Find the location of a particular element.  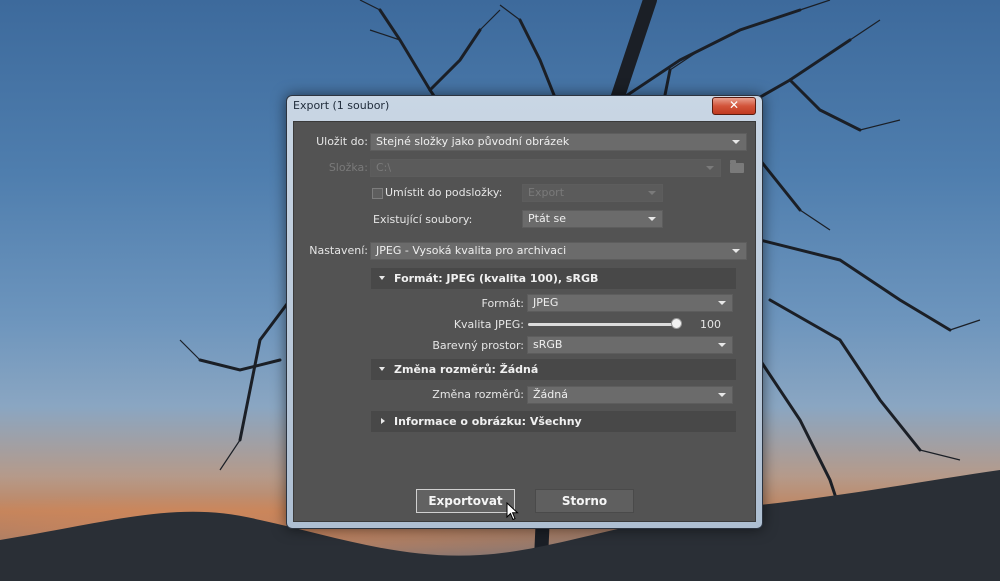

resize-value: Žádná is located at coordinates (550, 394).